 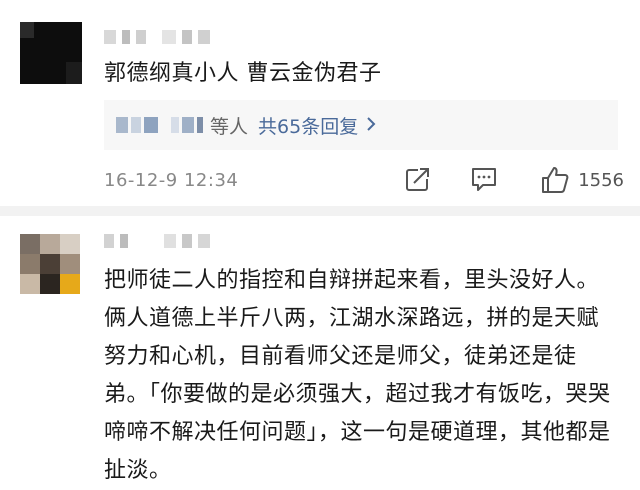 What do you see at coordinates (229, 126) in the screenshot?
I see `reply-suffix: 等人` at bounding box center [229, 126].